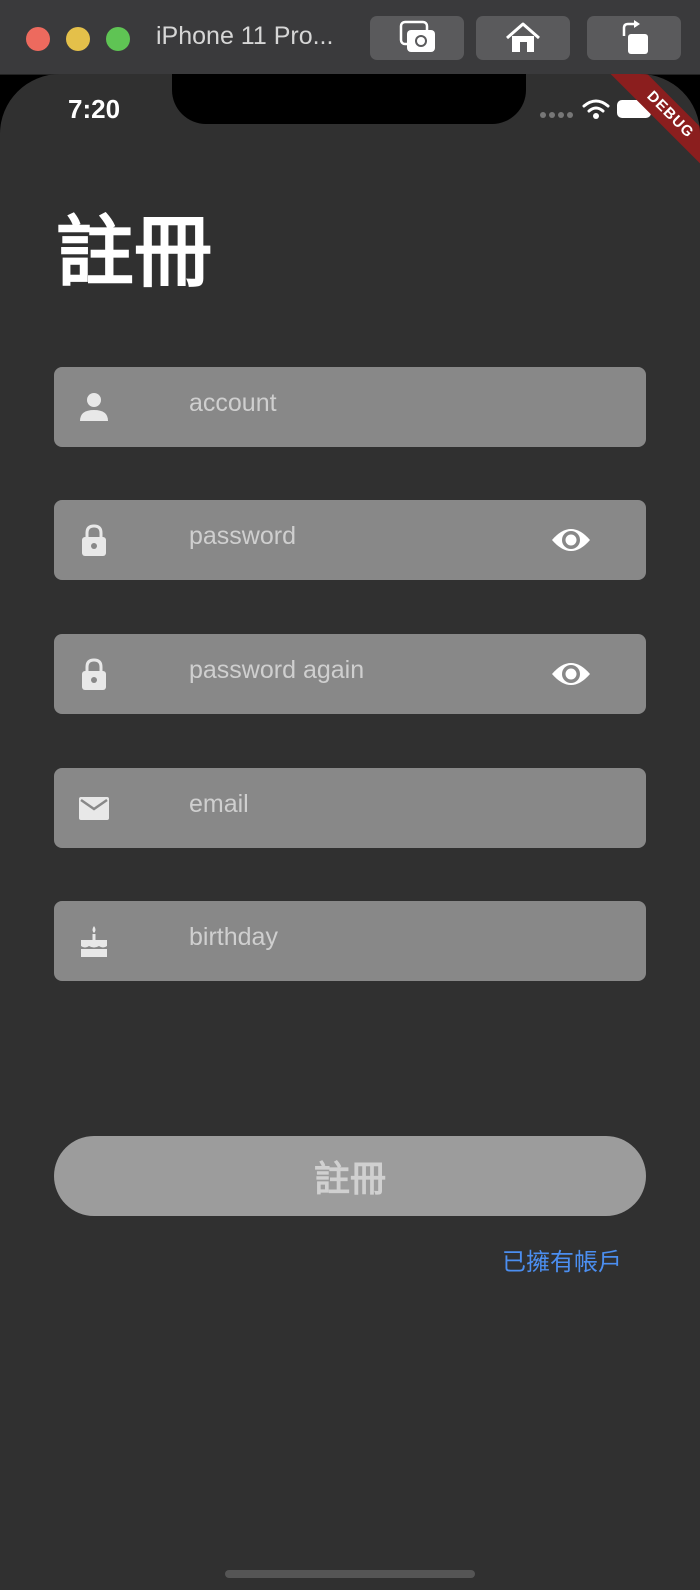 The image size is (700, 1590). What do you see at coordinates (596, 109) in the screenshot?
I see `wifi-icon` at bounding box center [596, 109].